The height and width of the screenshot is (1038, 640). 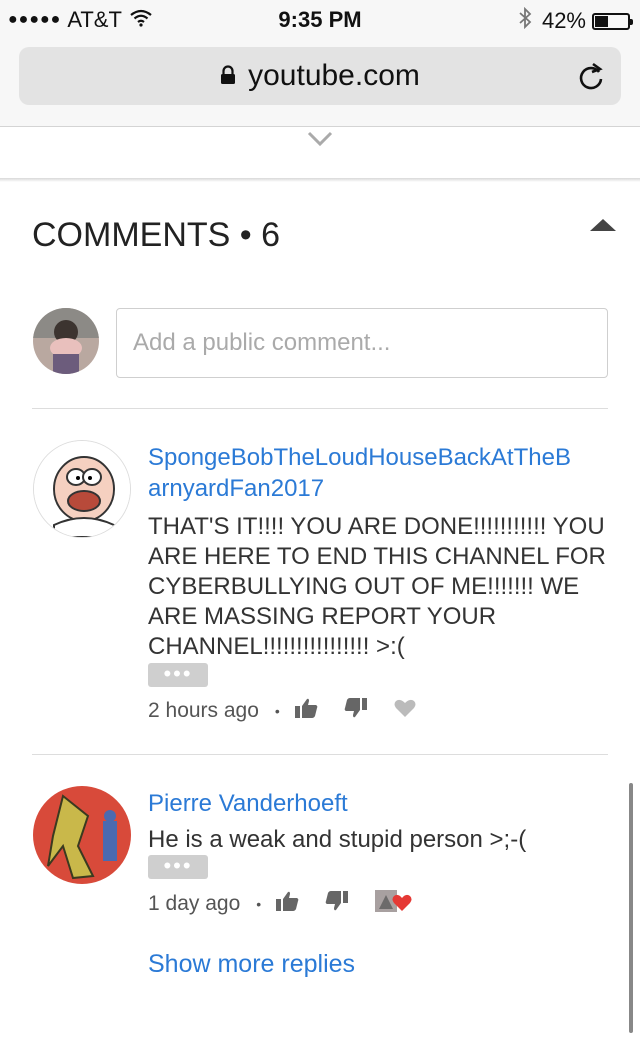 I want to click on comment-author: Pierre Vanderhoeft, so click(x=248, y=803).